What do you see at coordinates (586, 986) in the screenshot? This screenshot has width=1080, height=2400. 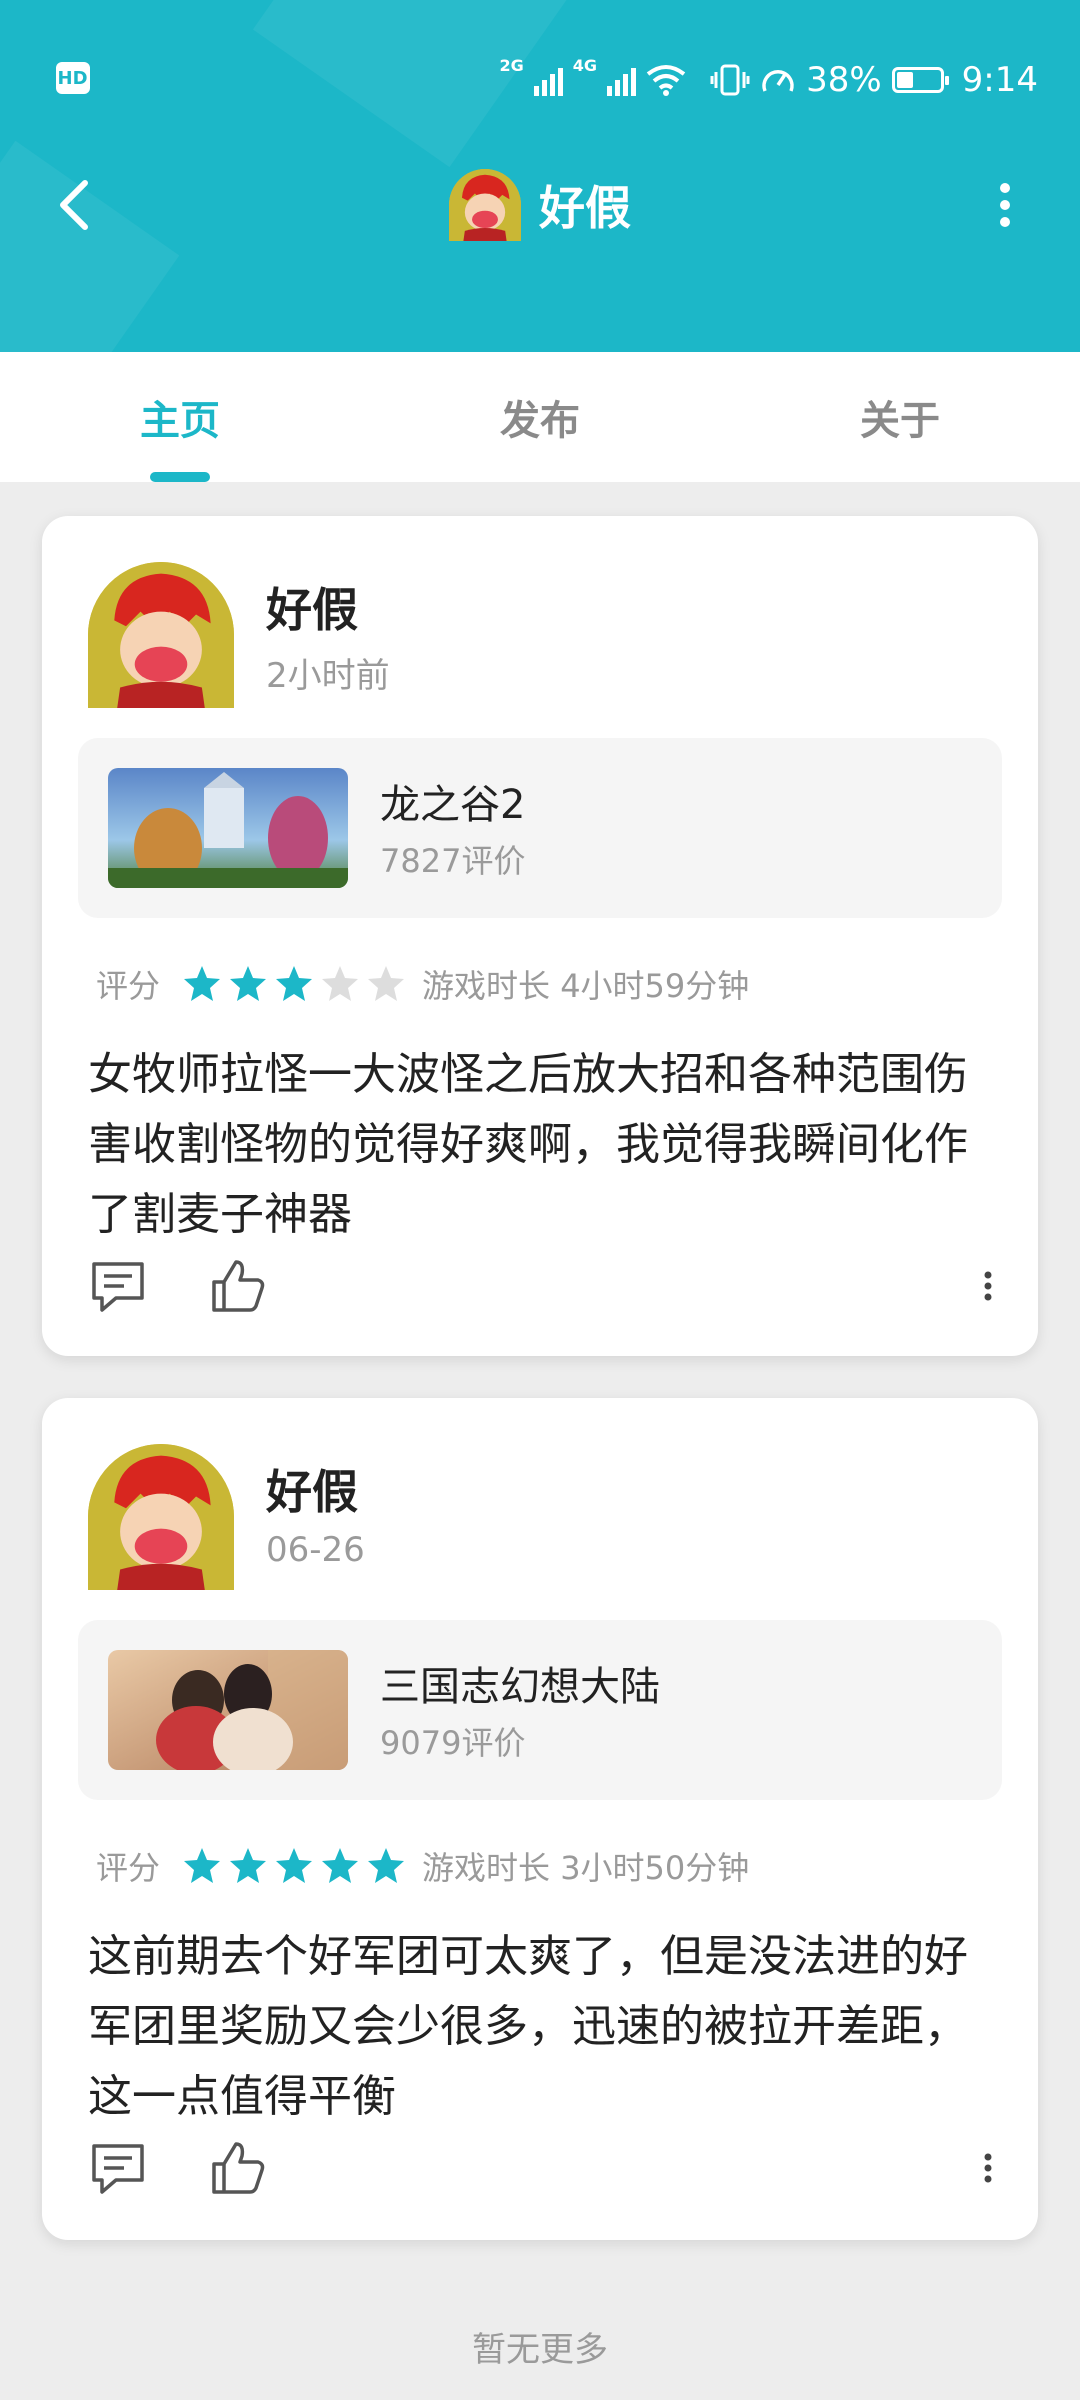 I see `playtime: 游戏时长 4小时59分钟` at bounding box center [586, 986].